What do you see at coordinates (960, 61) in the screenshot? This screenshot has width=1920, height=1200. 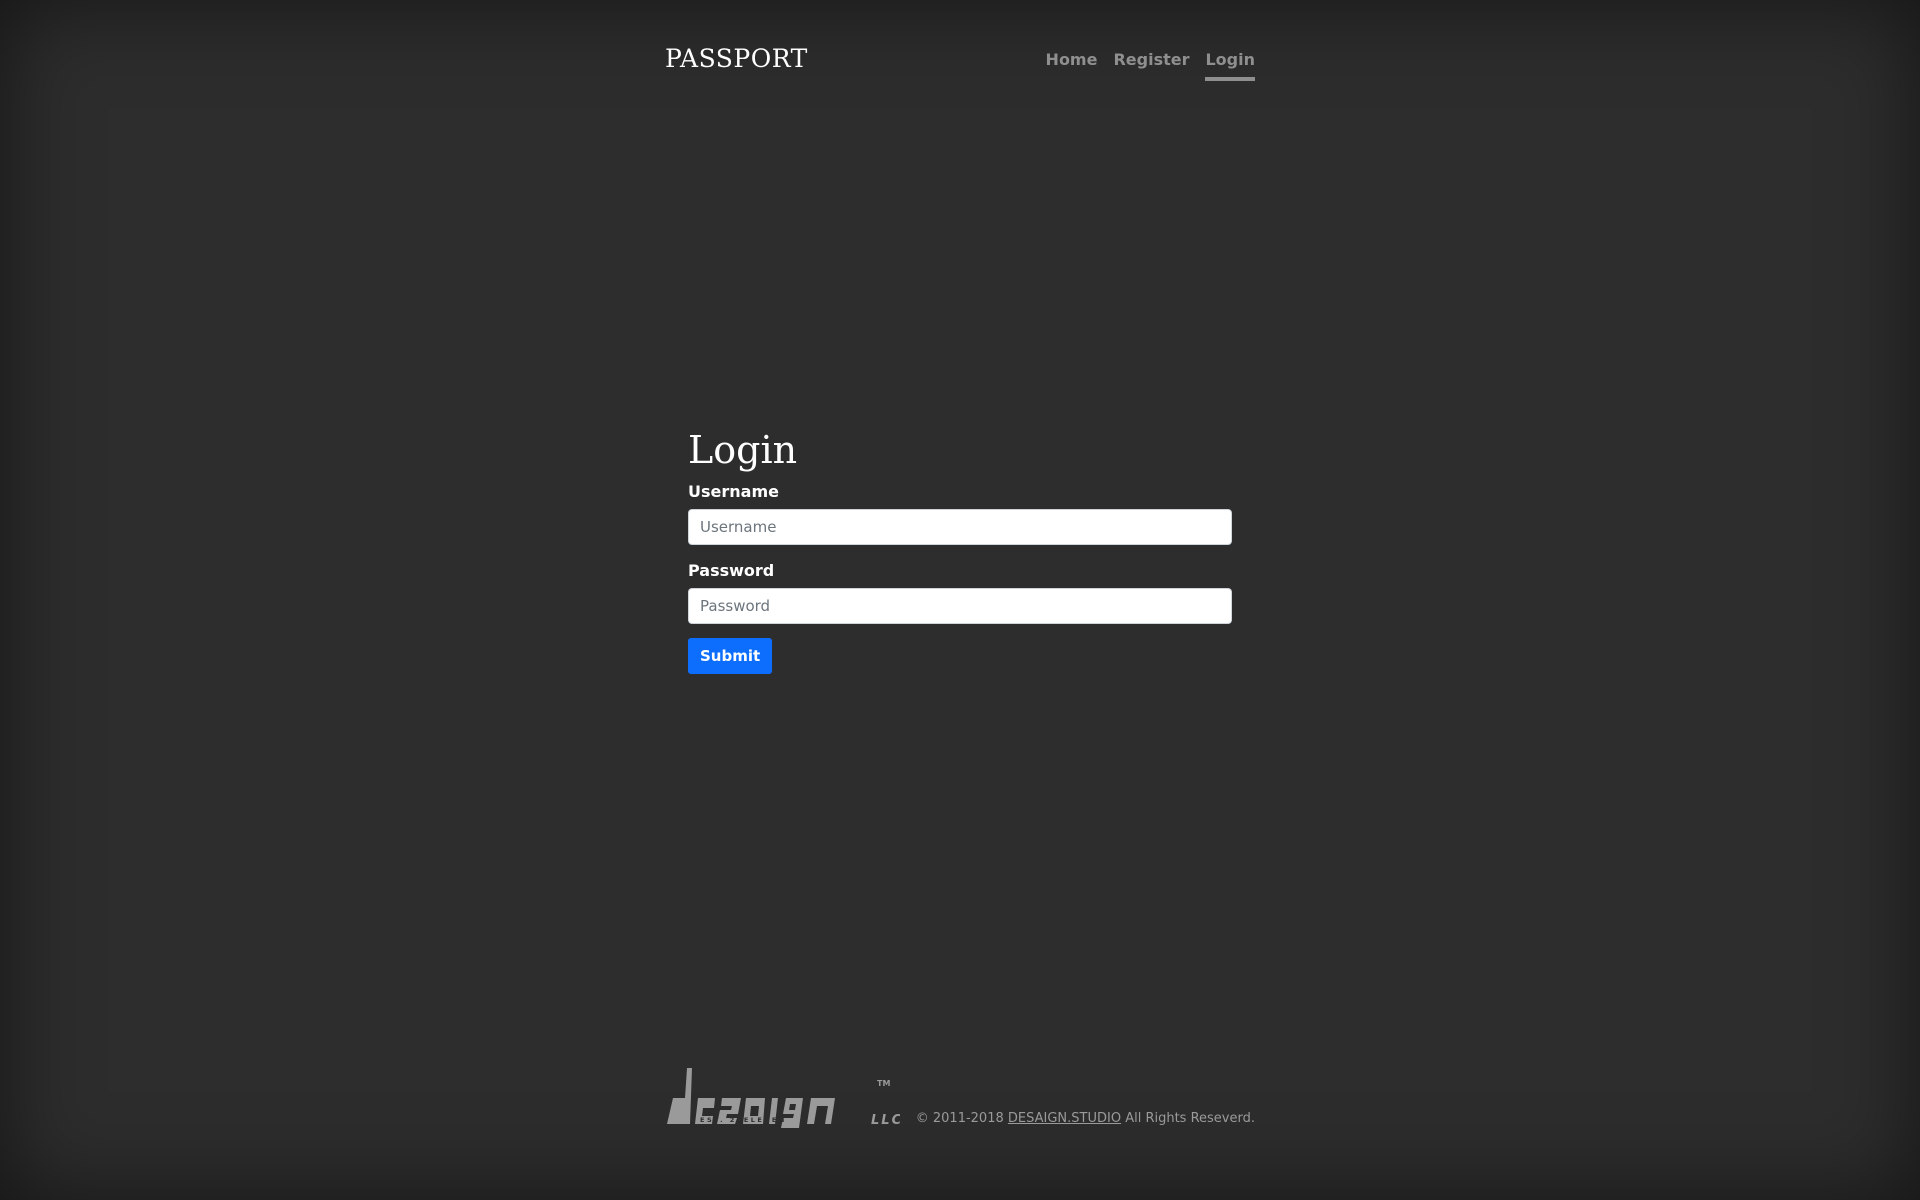 I see `site-header: PASSPORT Home Register Login` at bounding box center [960, 61].